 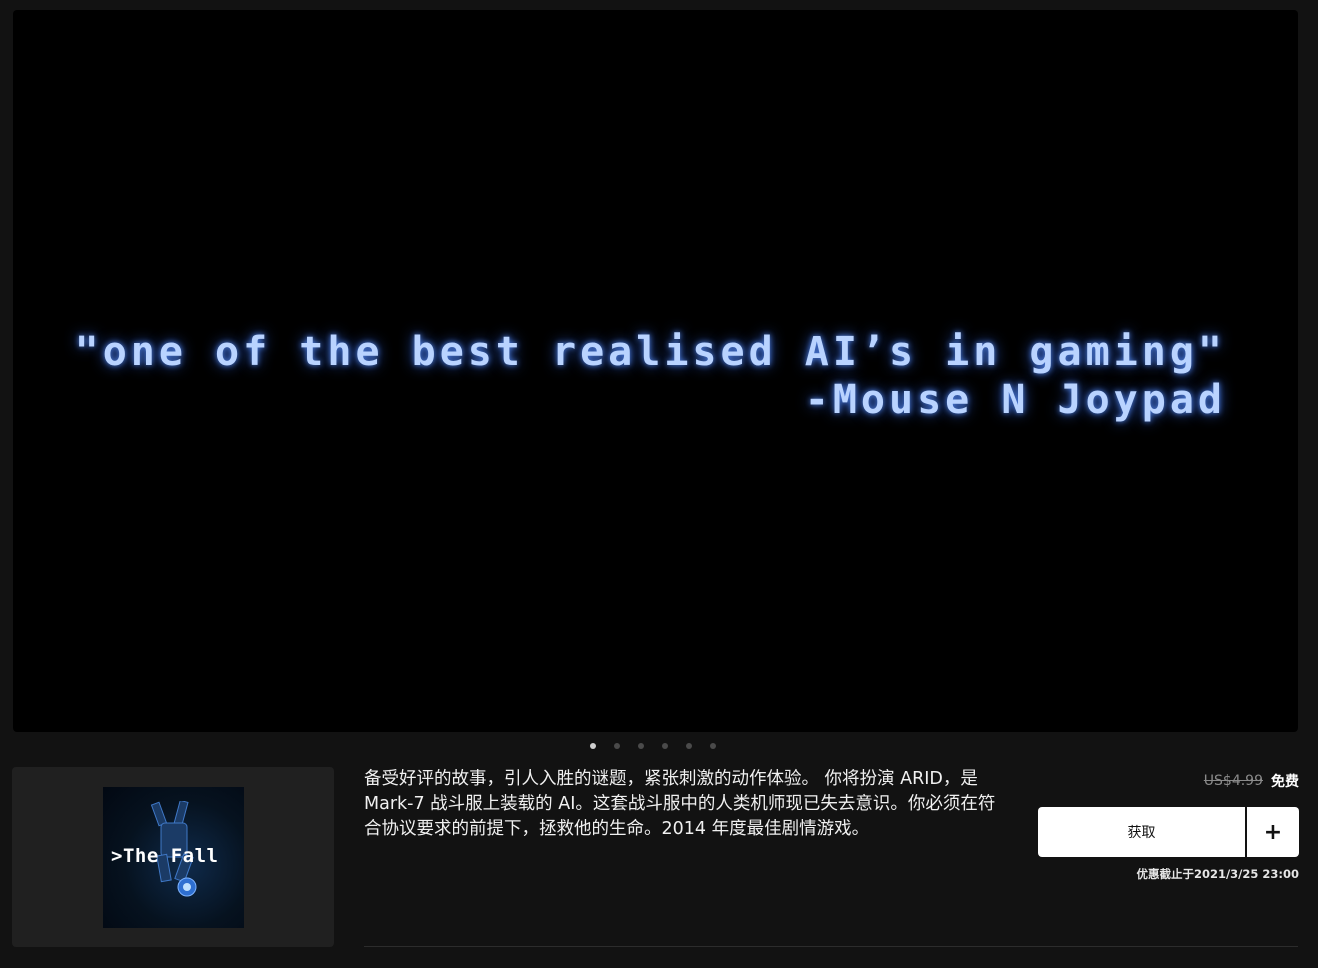 What do you see at coordinates (831, 946) in the screenshot?
I see `section-divider` at bounding box center [831, 946].